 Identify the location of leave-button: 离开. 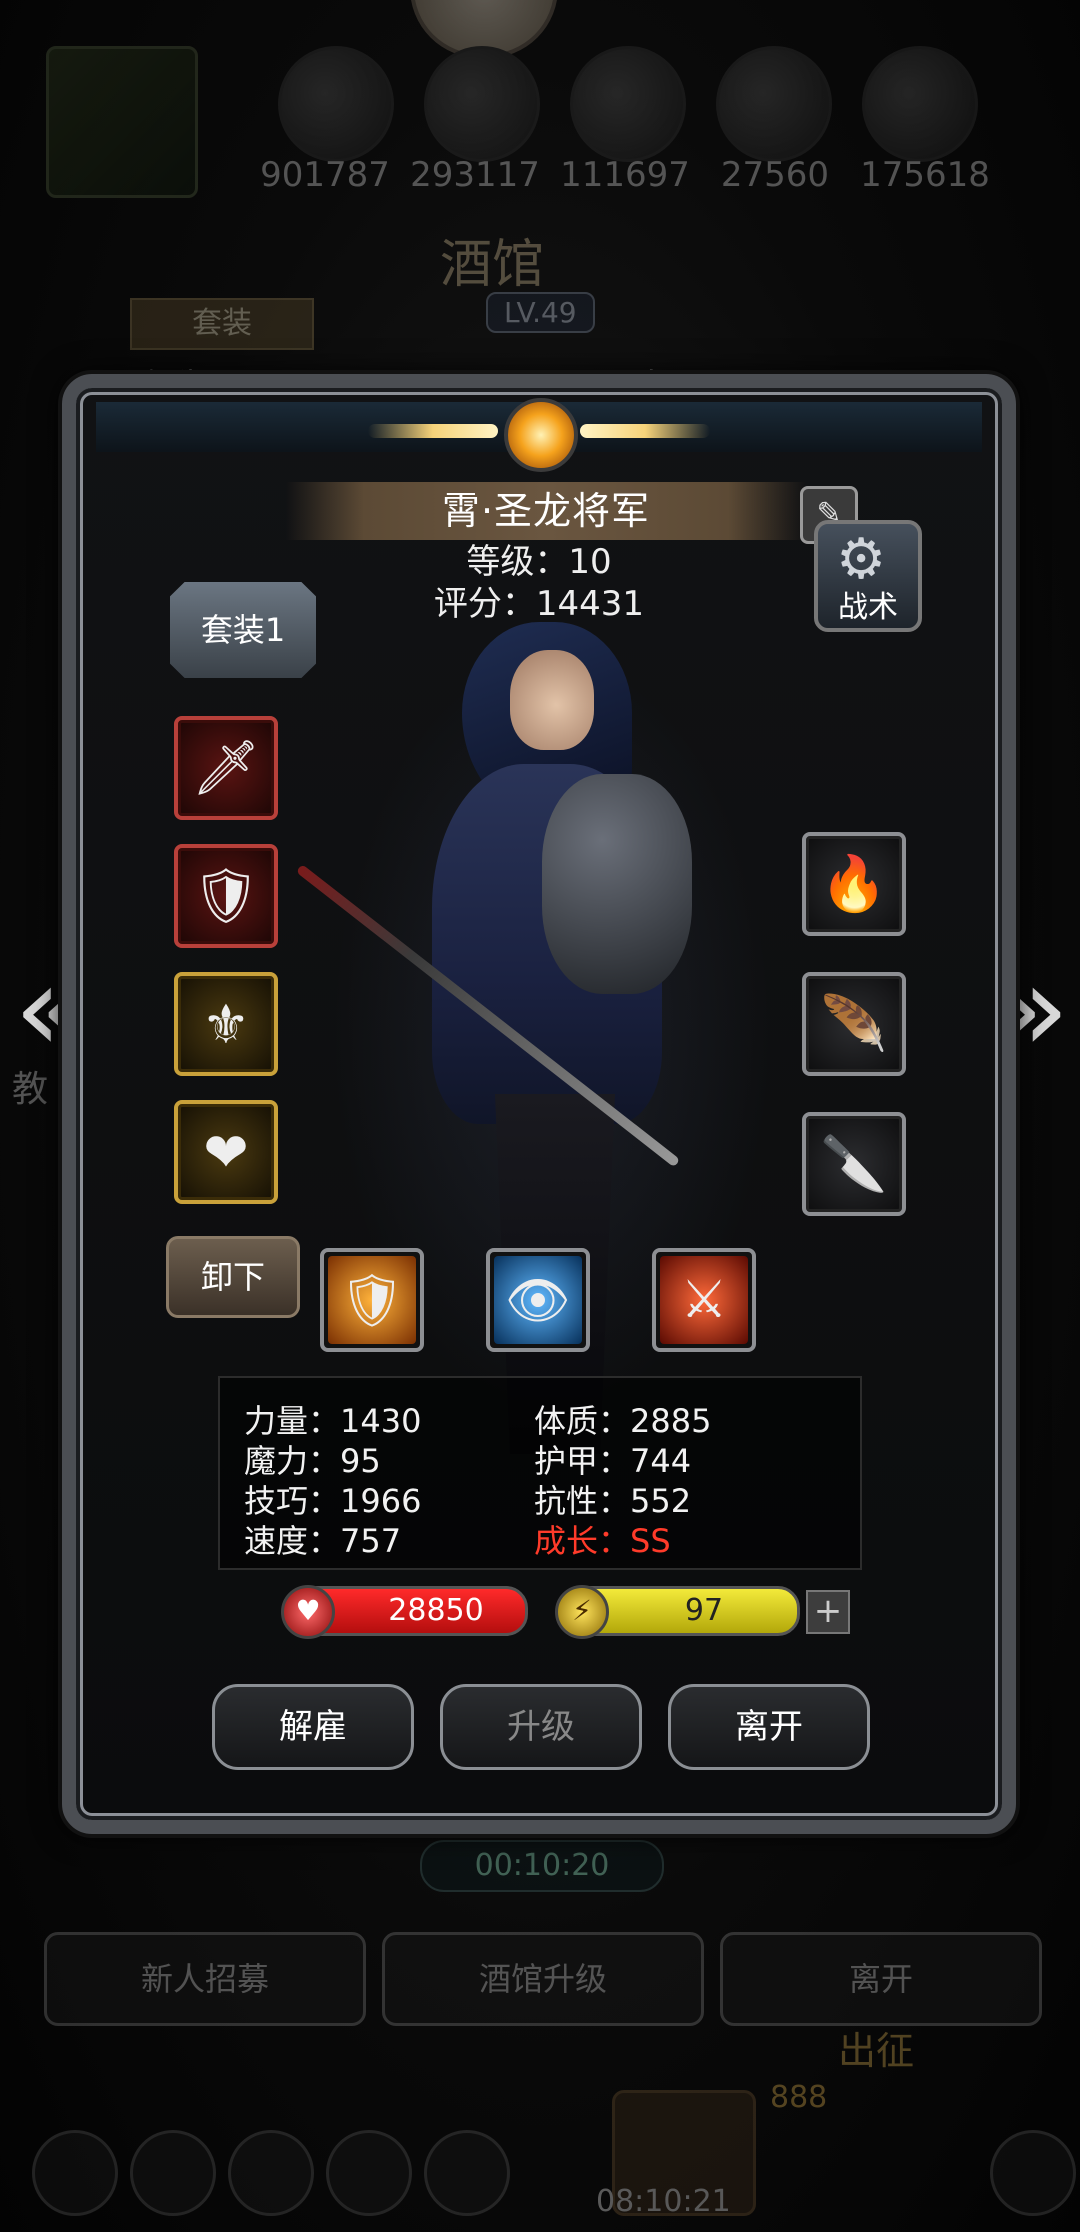
(769, 1727).